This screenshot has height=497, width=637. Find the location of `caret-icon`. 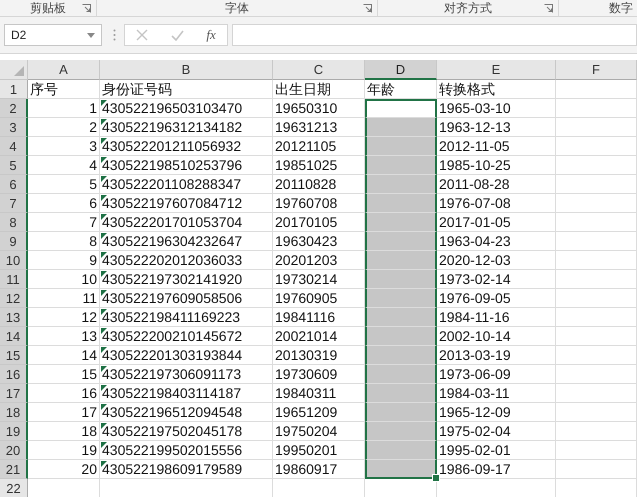

caret-icon is located at coordinates (91, 35).